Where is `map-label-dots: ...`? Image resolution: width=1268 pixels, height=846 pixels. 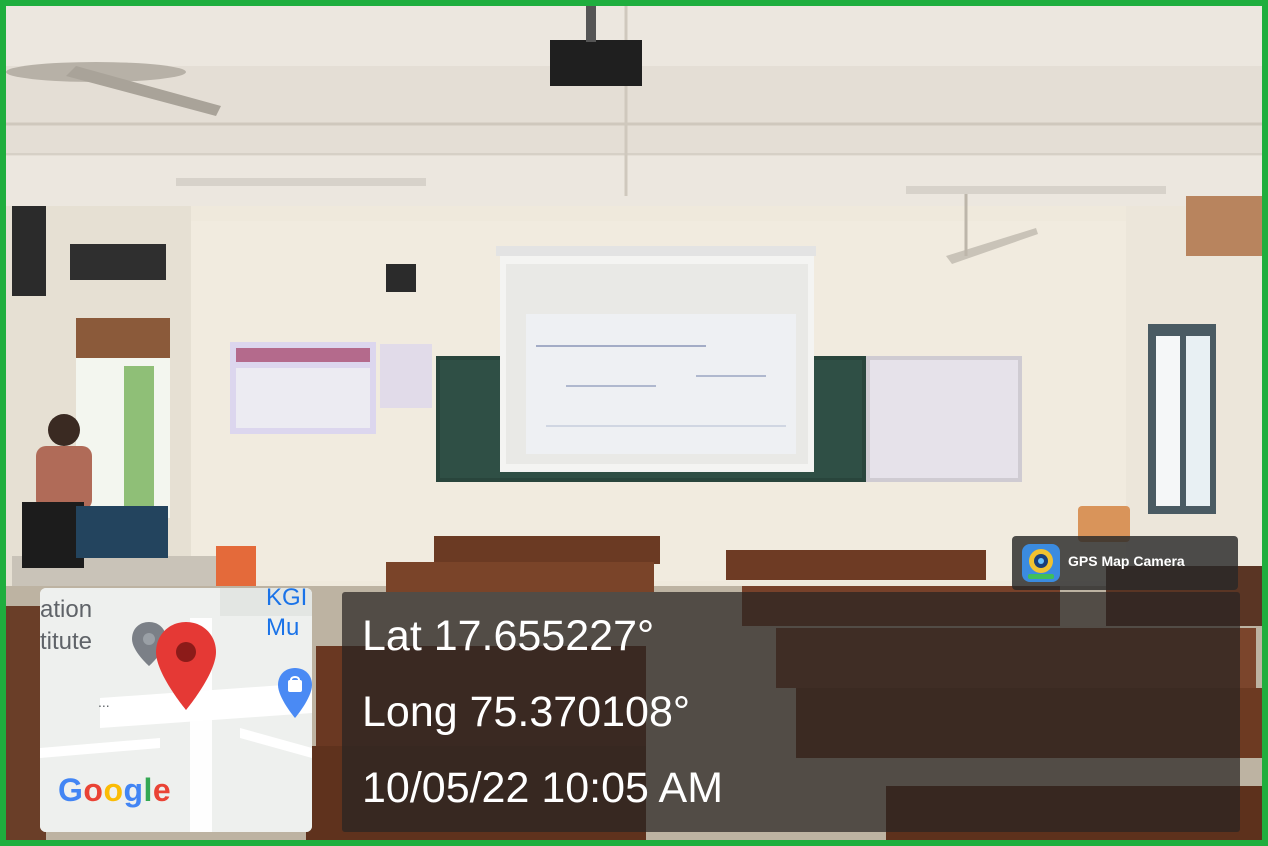
map-label-dots: ... is located at coordinates (104, 702).